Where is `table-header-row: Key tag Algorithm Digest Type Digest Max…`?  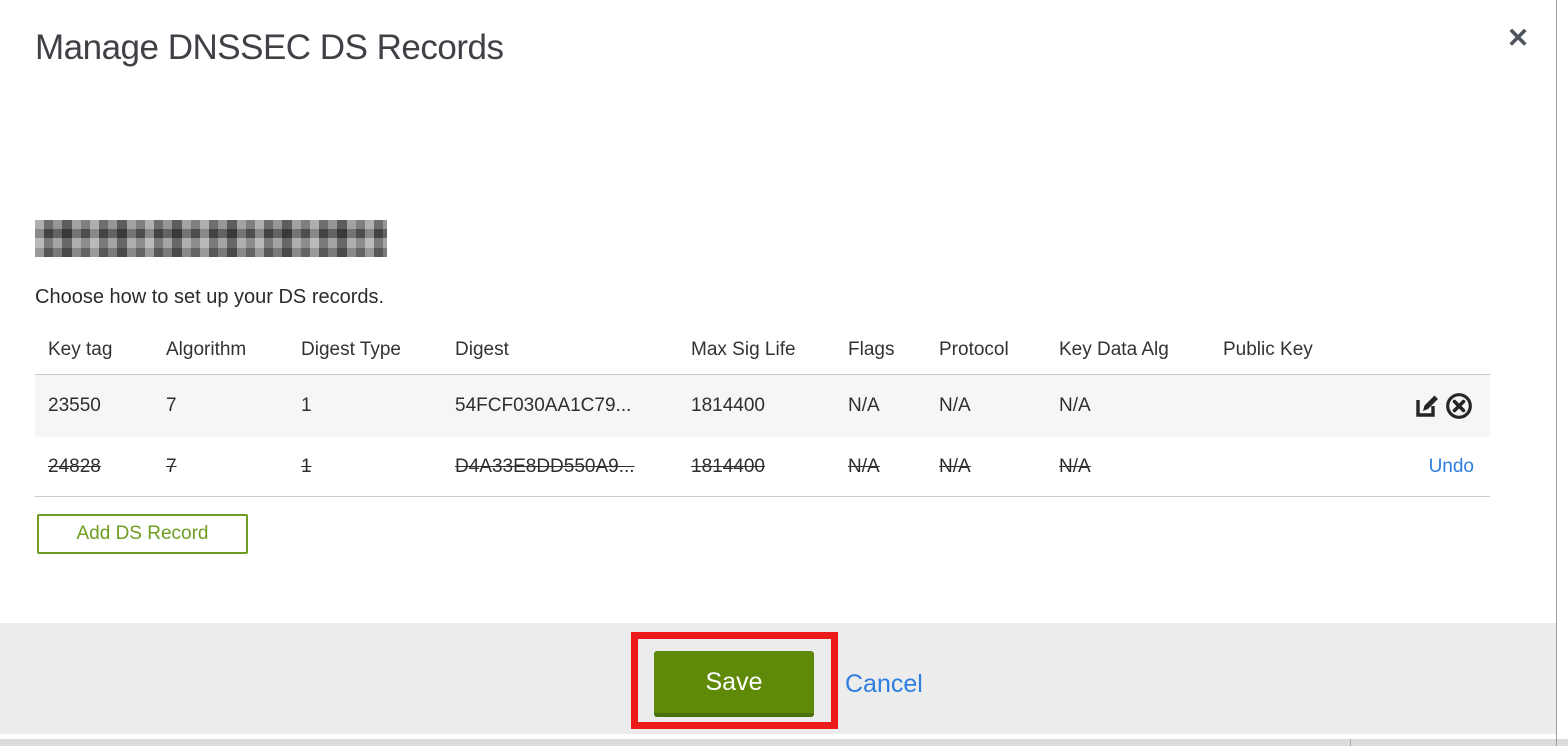 table-header-row: Key tag Algorithm Digest Type Digest Max… is located at coordinates (762, 352).